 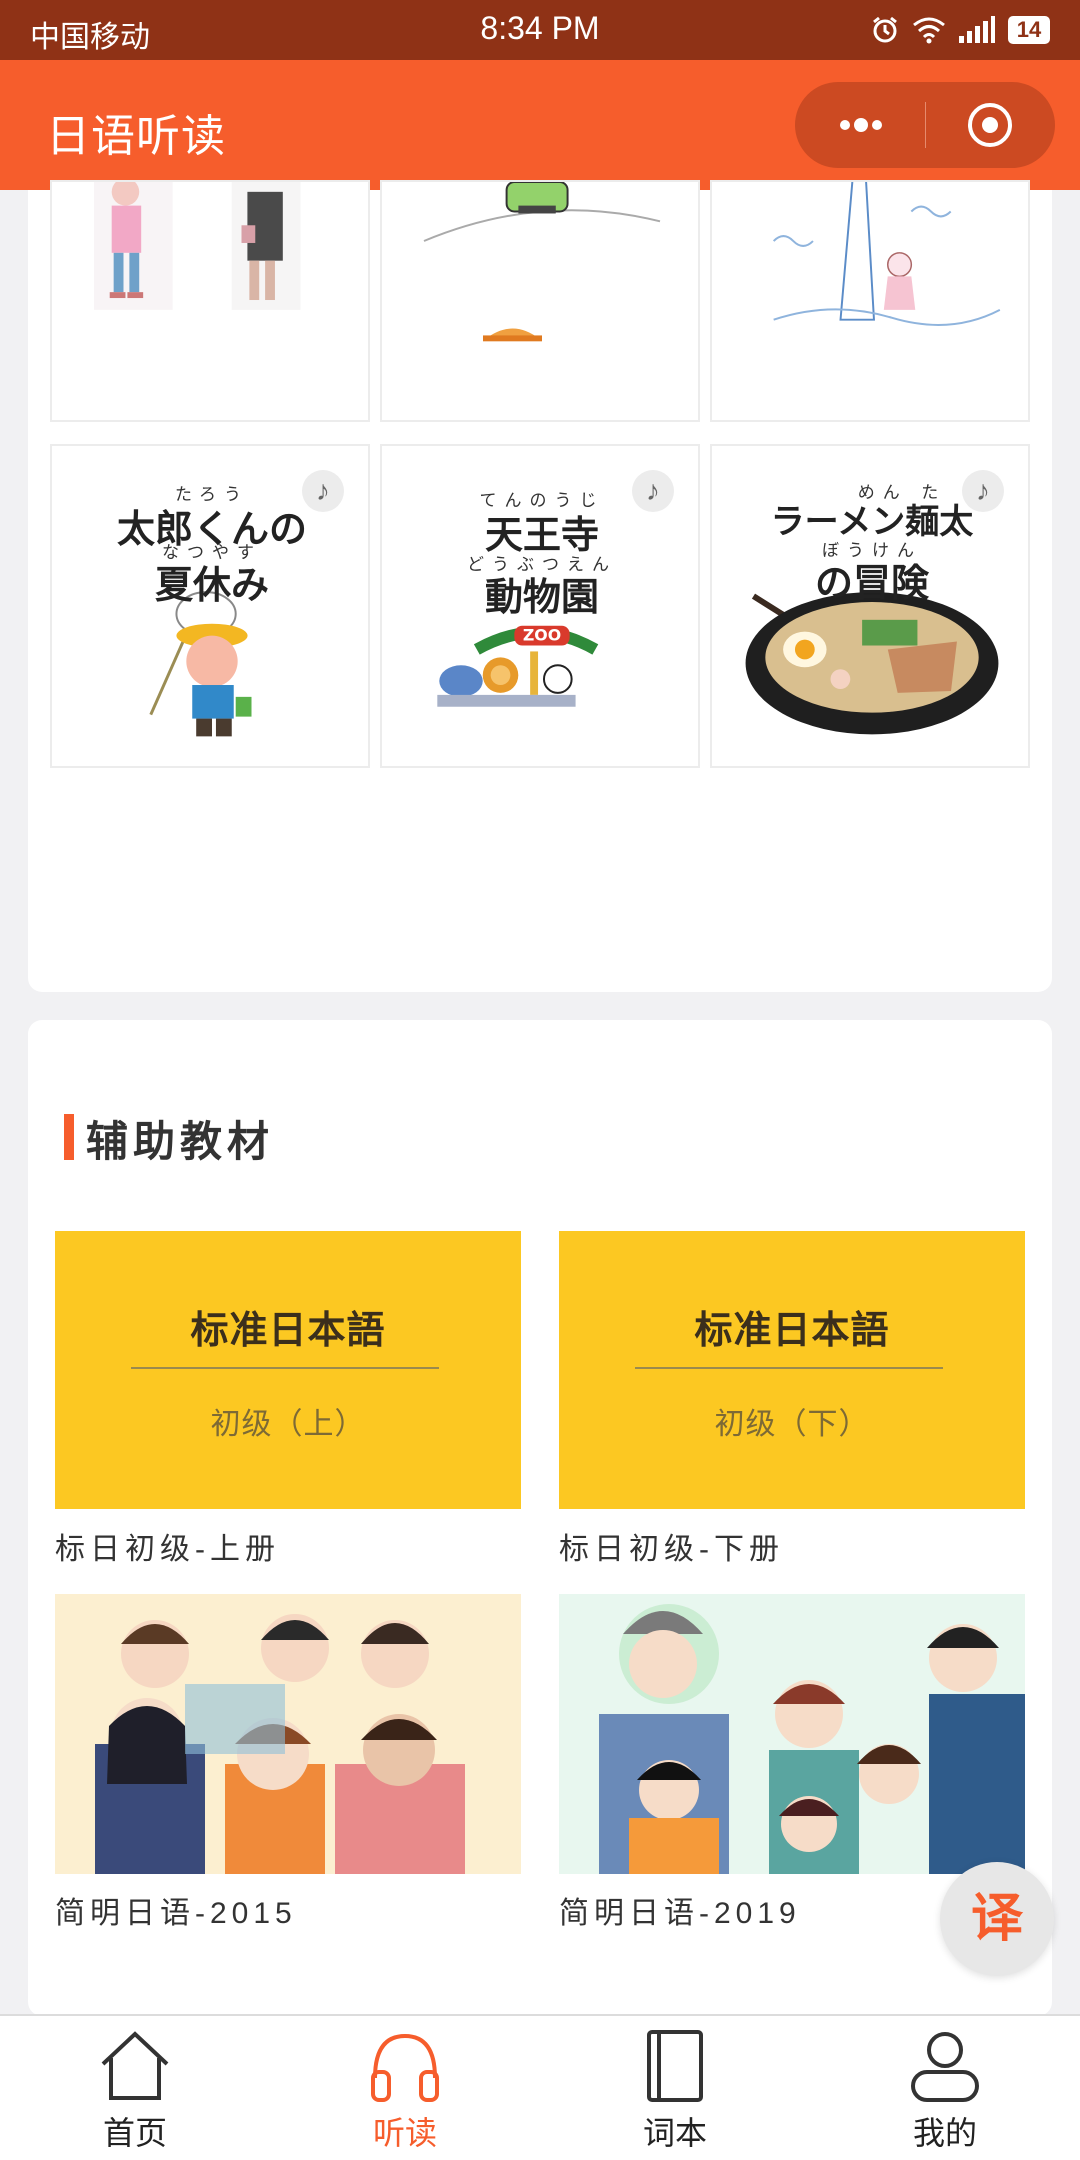 What do you see at coordinates (674, 2133) in the screenshot?
I see `tab-label: 词本` at bounding box center [674, 2133].